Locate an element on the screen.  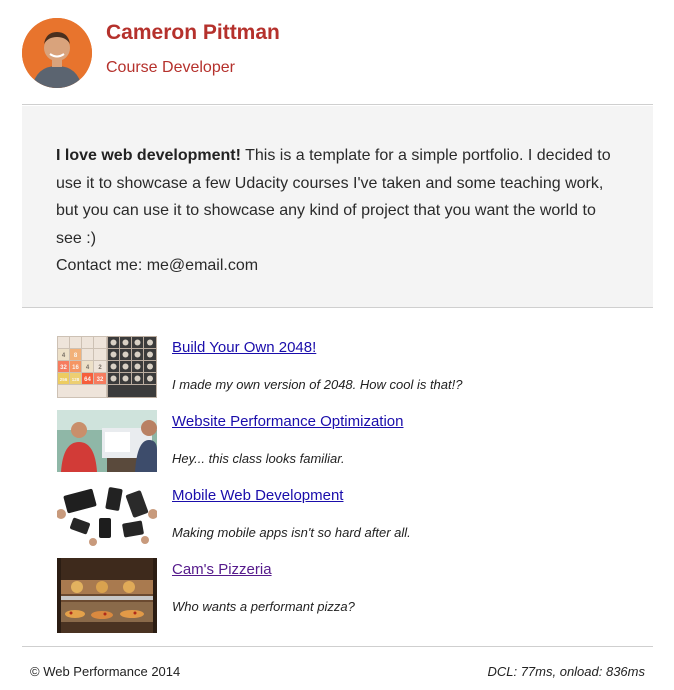
intro-headline: I love web development! is located at coordinates (148, 155).